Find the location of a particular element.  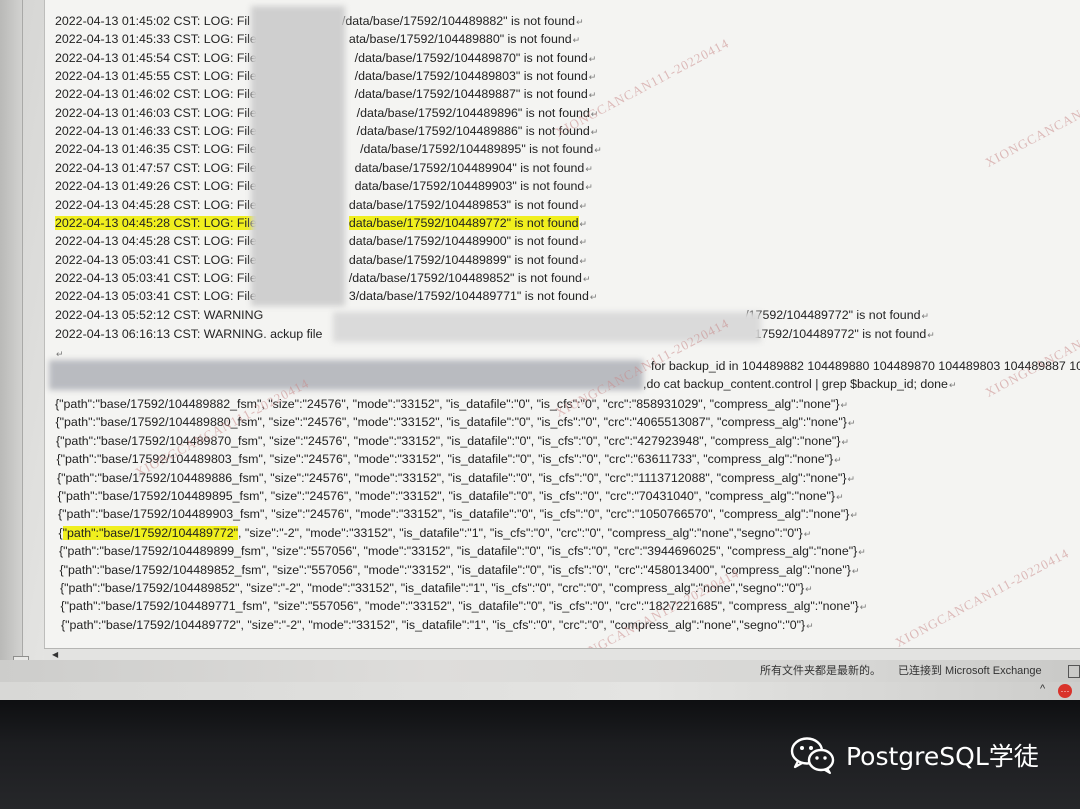

log-line-suffix: /data/base/17592/104489895" is not found is located at coordinates (477, 149).